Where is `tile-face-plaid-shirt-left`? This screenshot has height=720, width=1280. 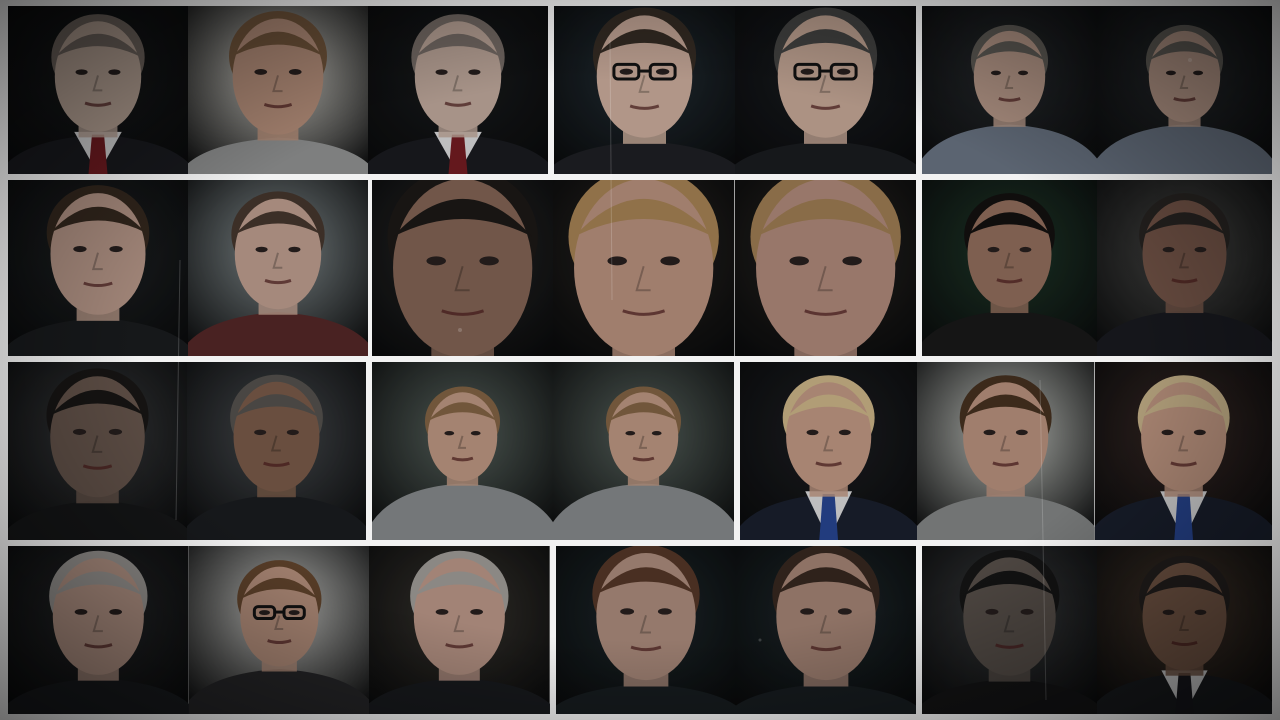 tile-face-plaid-shirt-left is located at coordinates (1009, 90).